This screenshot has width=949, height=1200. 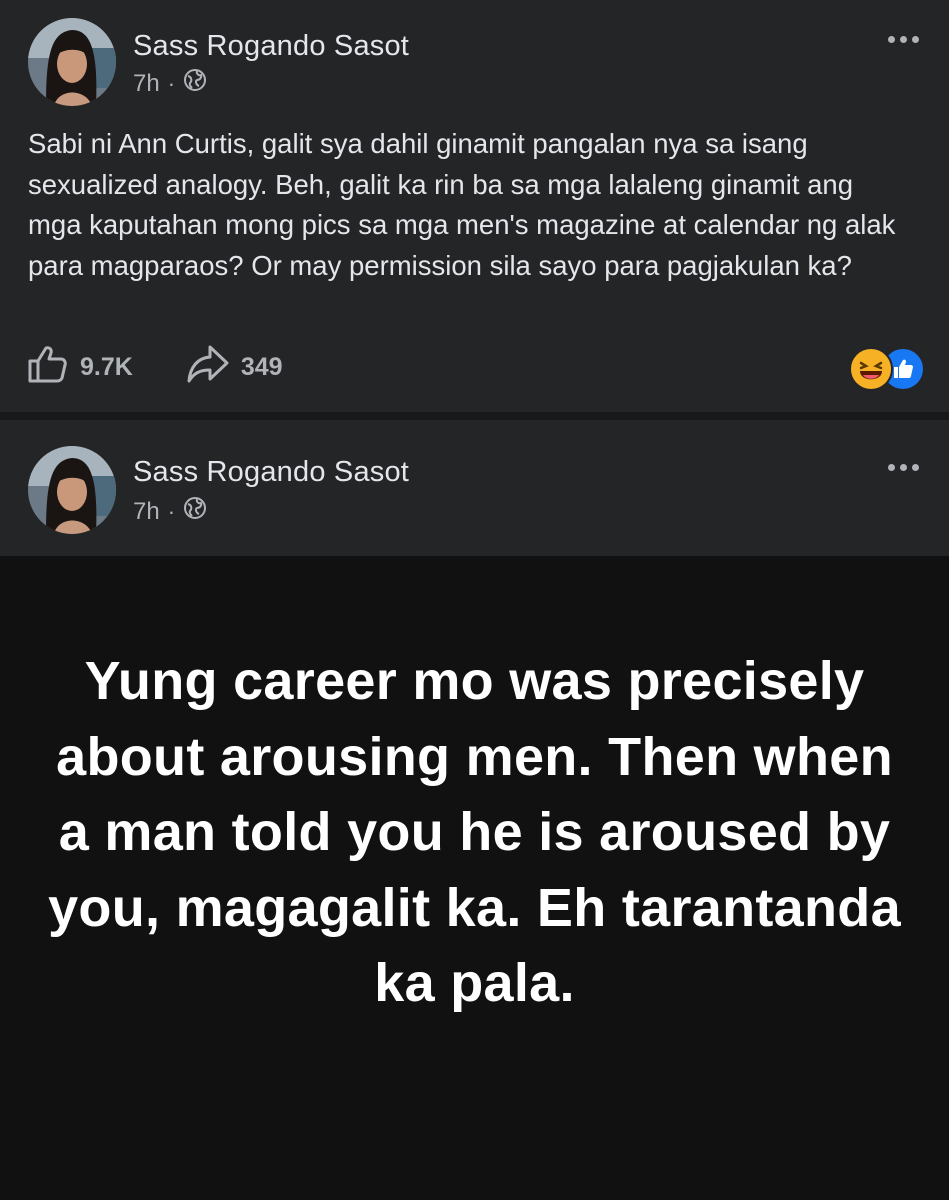 I want to click on post-divider, so click(x=474, y=416).